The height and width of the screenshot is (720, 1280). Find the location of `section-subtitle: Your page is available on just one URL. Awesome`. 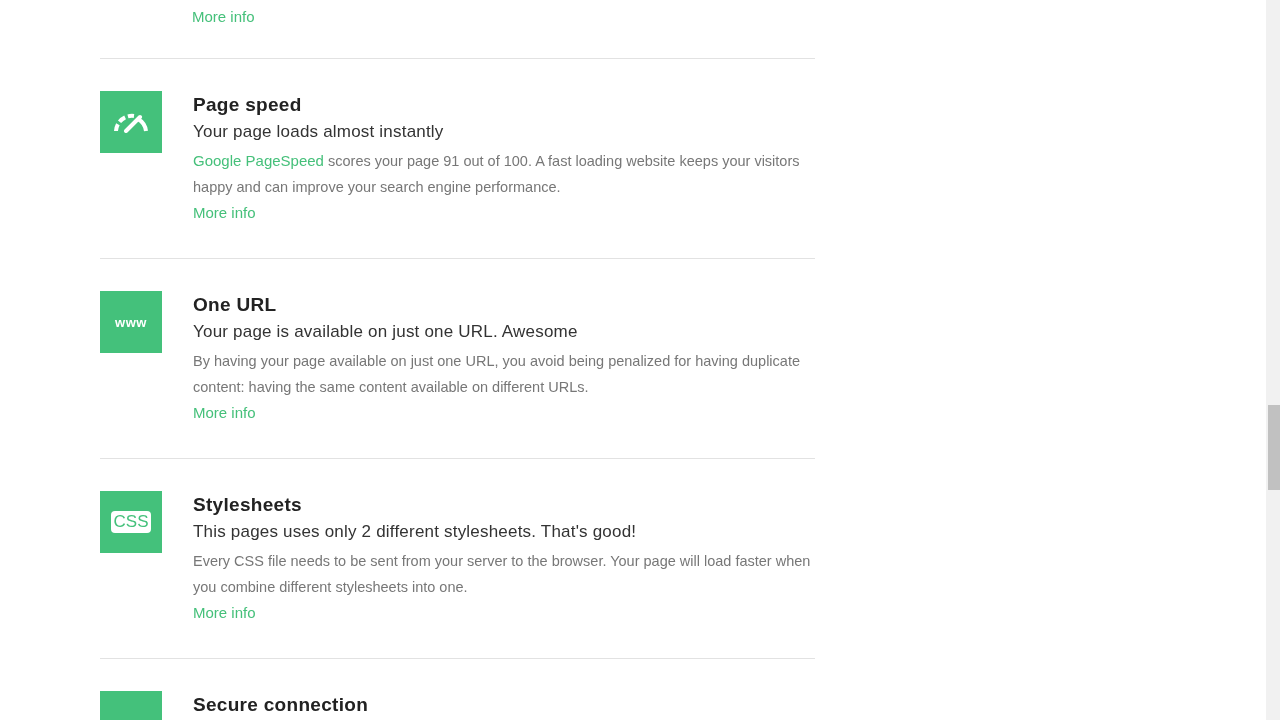

section-subtitle: Your page is available on just one URL. Awesome is located at coordinates (386, 332).